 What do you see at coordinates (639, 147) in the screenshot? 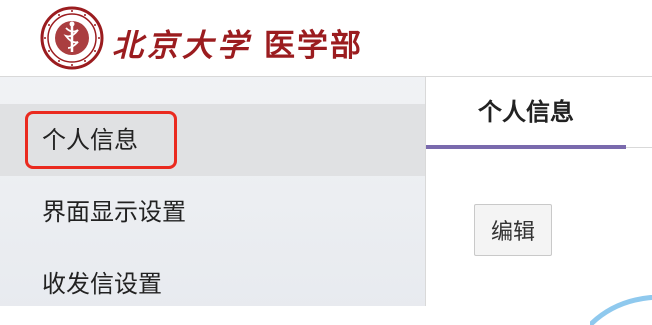
I see `tab-bar-line` at bounding box center [639, 147].